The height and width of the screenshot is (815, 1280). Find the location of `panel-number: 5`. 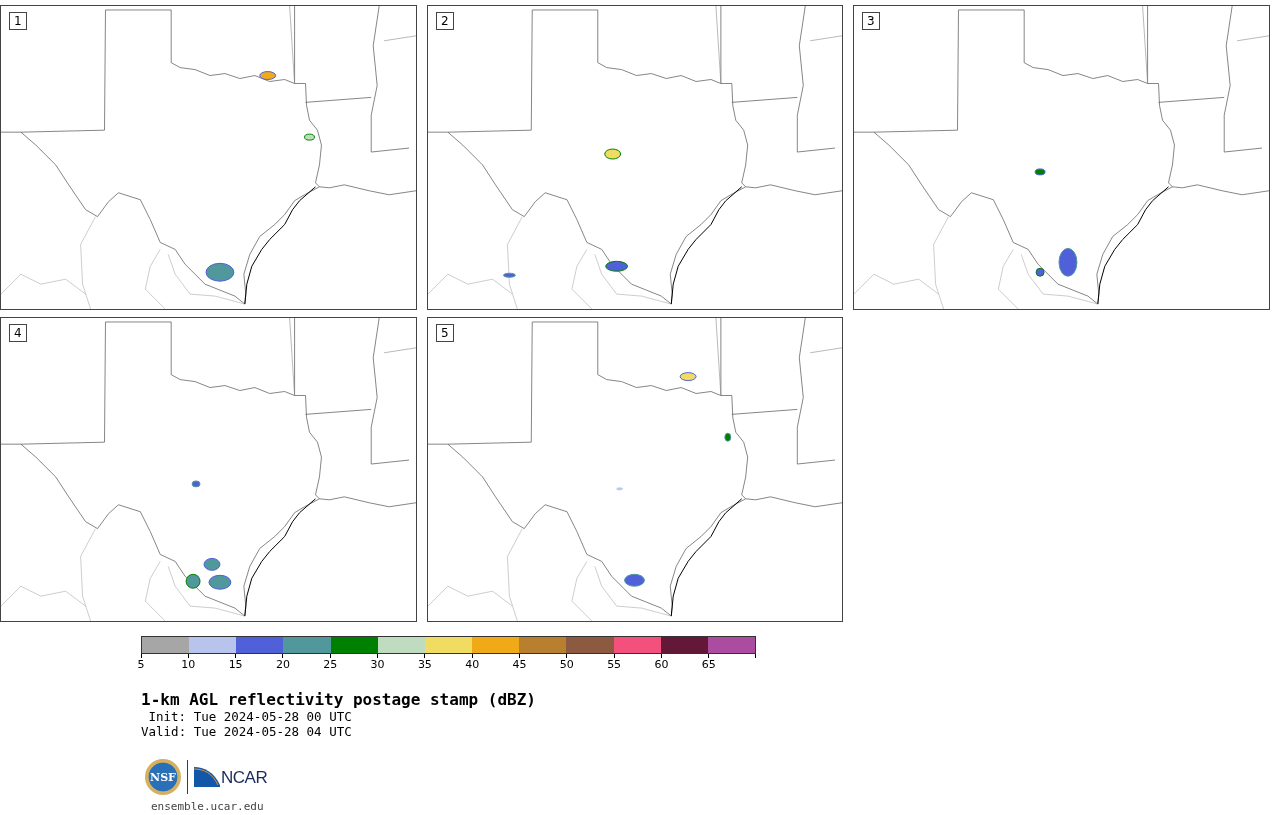

panel-number: 5 is located at coordinates (445, 333).